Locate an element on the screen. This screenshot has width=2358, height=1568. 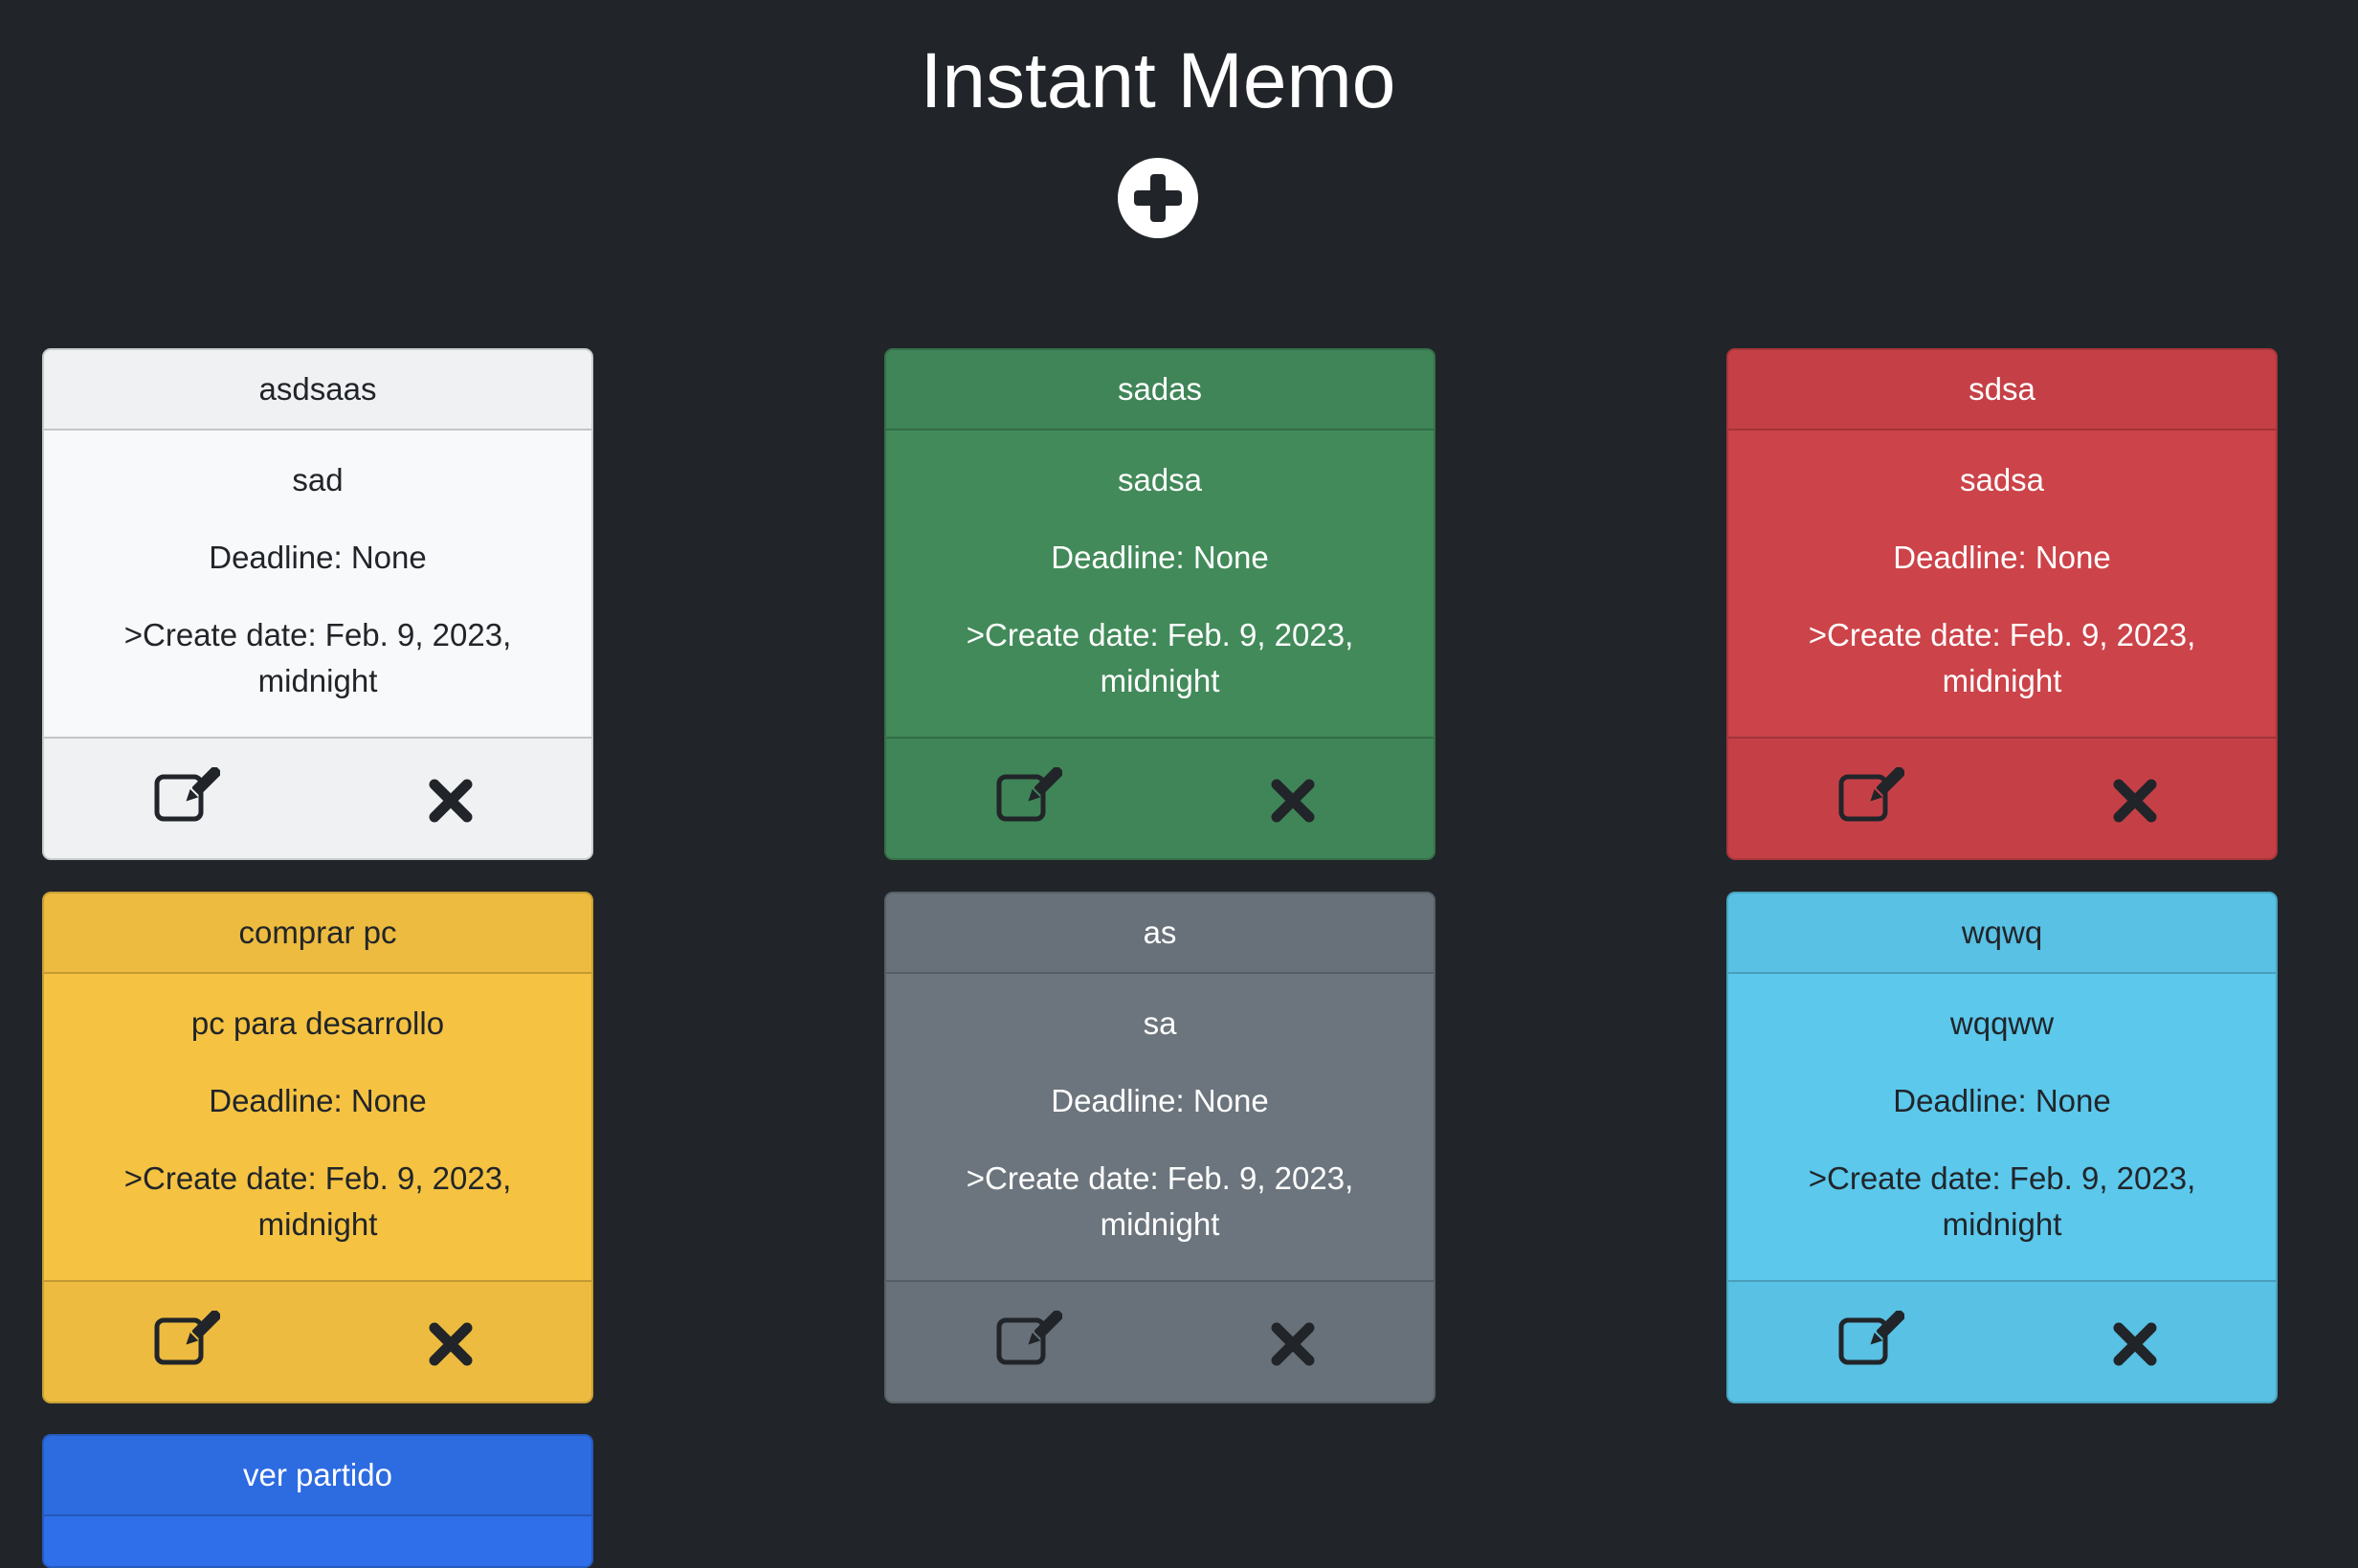
add-memo-button is located at coordinates (1158, 198).